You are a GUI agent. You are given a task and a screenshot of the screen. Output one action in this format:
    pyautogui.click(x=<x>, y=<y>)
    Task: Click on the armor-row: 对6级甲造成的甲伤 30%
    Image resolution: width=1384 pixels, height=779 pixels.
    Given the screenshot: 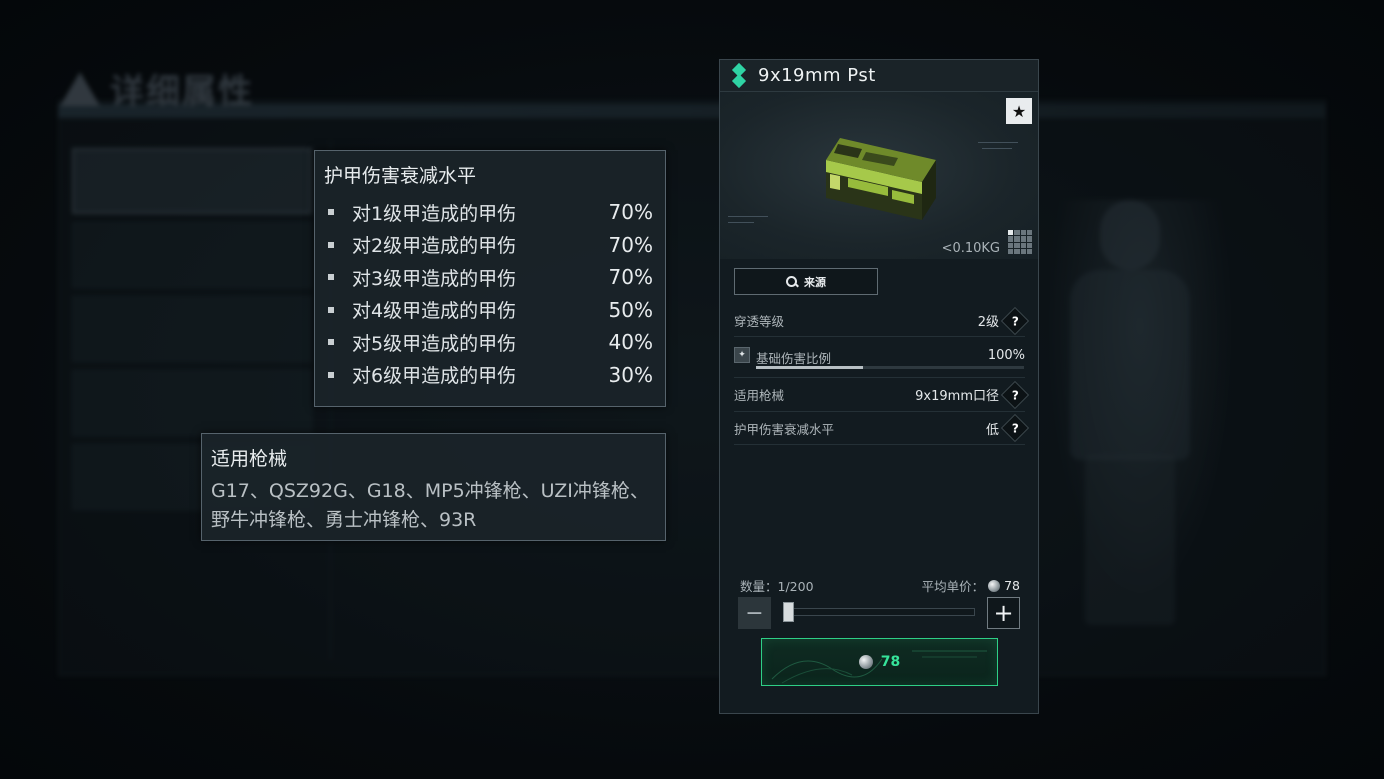 What is the action you would take?
    pyautogui.click(x=488, y=375)
    